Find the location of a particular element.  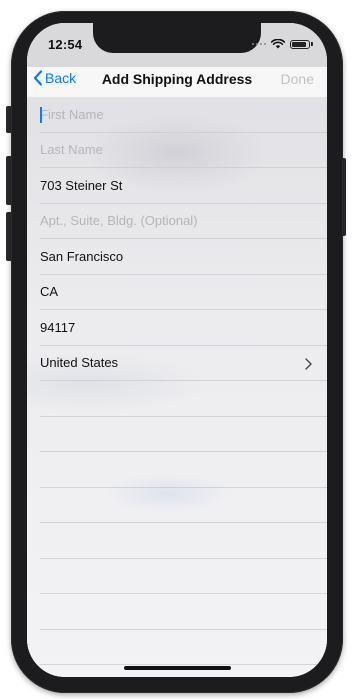

state-field is located at coordinates (165, 292).